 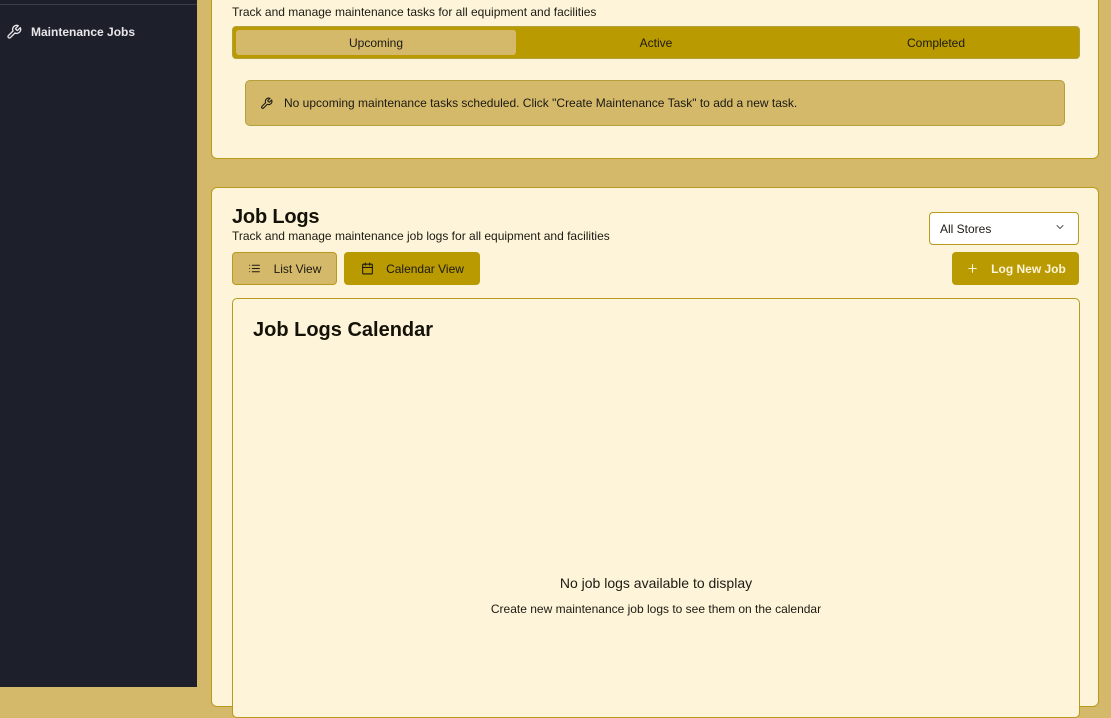 I want to click on calendar-title: Job Logs Calendar, so click(x=343, y=330).